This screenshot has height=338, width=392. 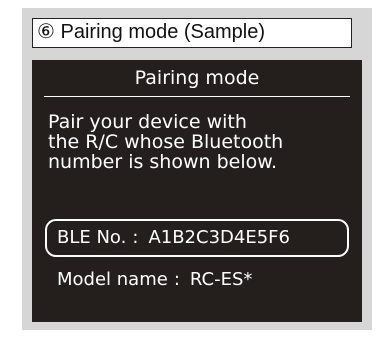 What do you see at coordinates (197, 96) in the screenshot?
I see `title-divider` at bounding box center [197, 96].